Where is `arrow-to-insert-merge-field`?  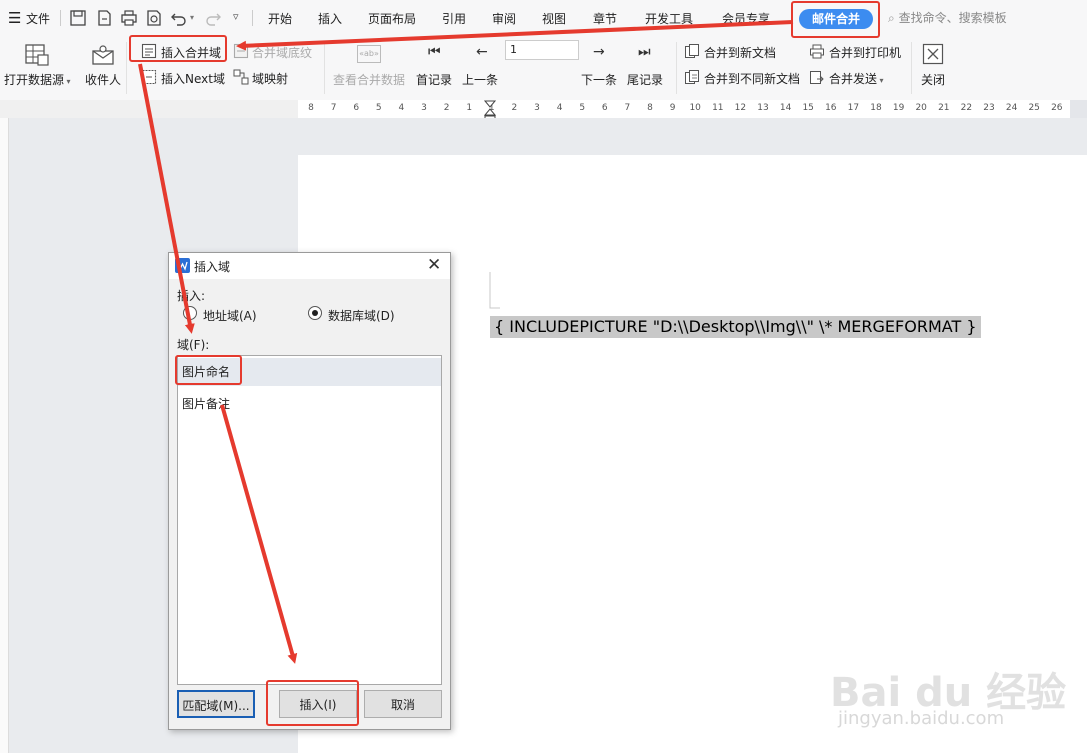 arrow-to-insert-merge-field is located at coordinates (515, 35).